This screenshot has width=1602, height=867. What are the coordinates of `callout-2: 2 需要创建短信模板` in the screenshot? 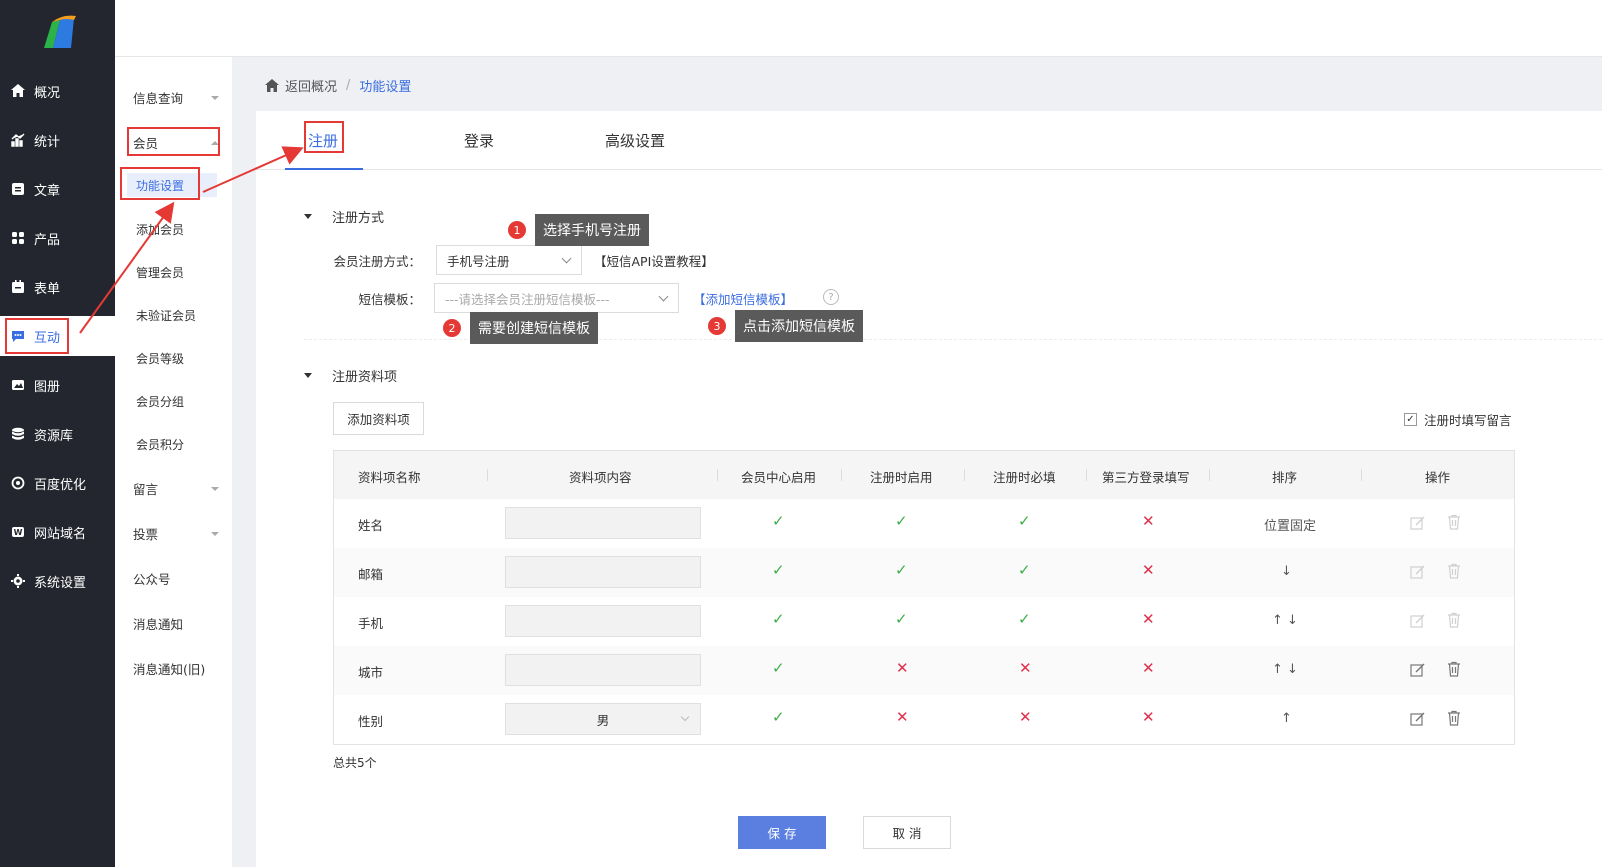 It's located at (520, 328).